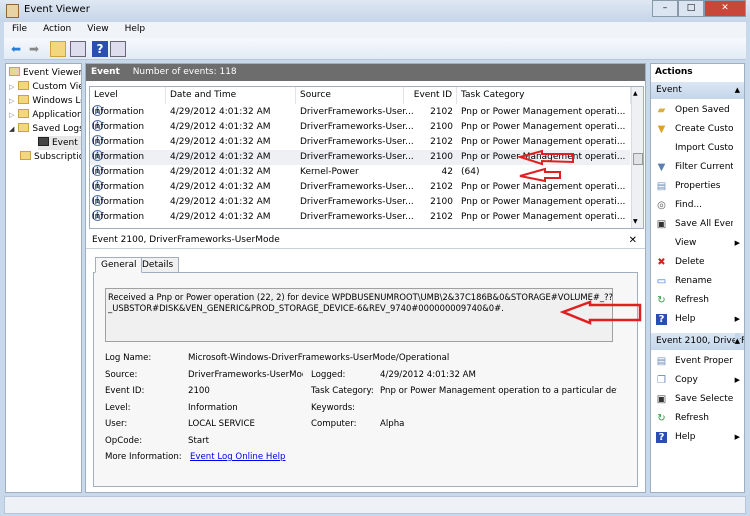  What do you see at coordinates (375, 505) in the screenshot?
I see `status-bar` at bounding box center [375, 505].